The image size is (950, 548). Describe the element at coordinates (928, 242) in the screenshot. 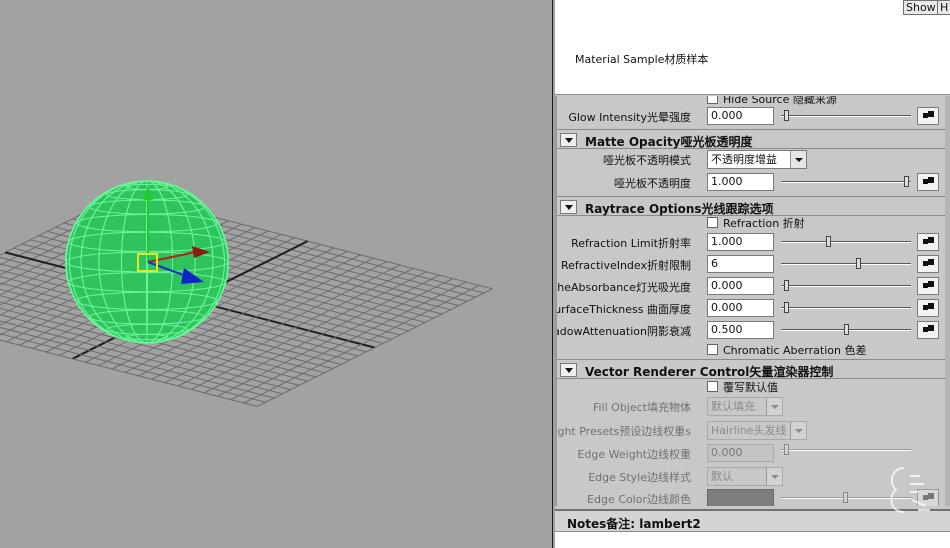

I see `refraction-limit-map-button` at that location.